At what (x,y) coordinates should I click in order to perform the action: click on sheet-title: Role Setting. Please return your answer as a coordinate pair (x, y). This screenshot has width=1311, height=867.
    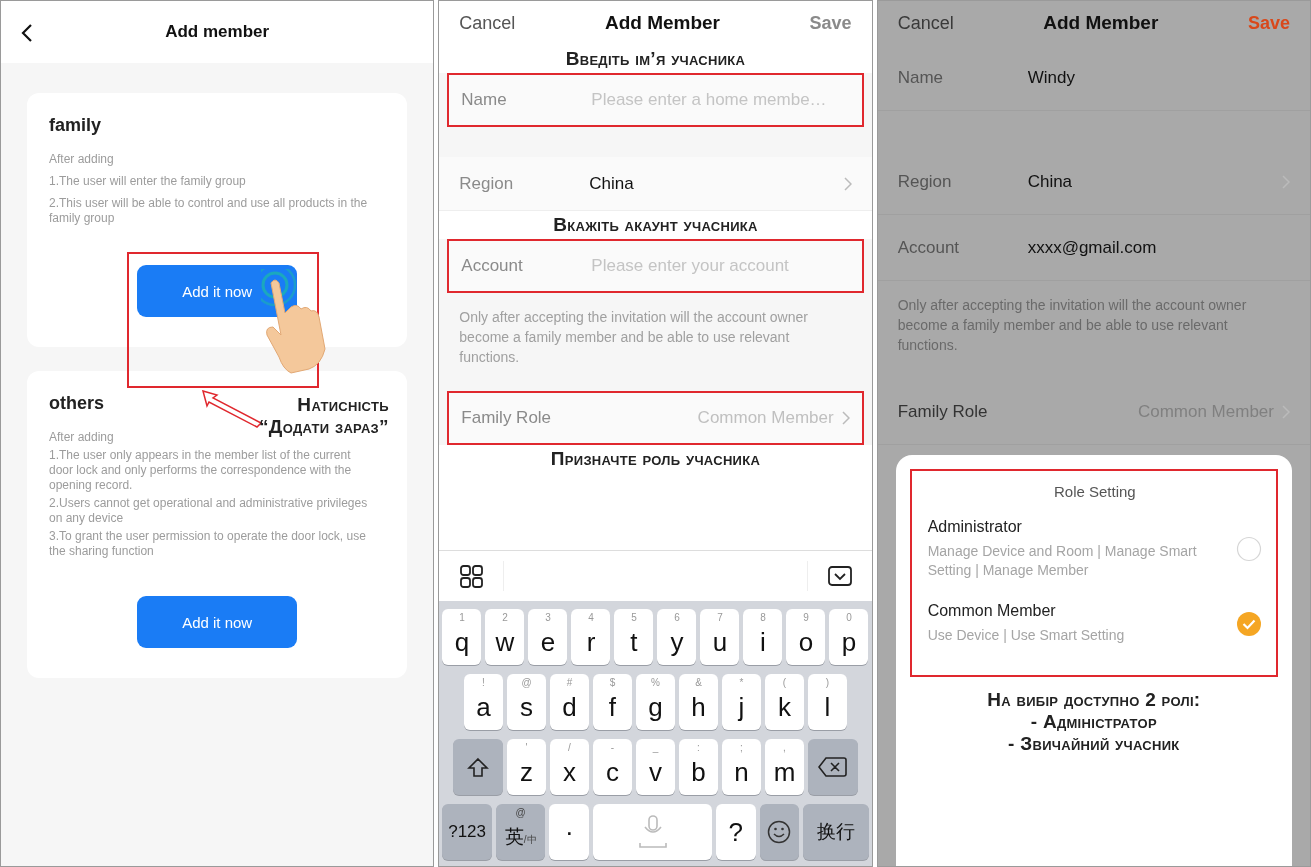
    Looking at the image, I should click on (1094, 491).